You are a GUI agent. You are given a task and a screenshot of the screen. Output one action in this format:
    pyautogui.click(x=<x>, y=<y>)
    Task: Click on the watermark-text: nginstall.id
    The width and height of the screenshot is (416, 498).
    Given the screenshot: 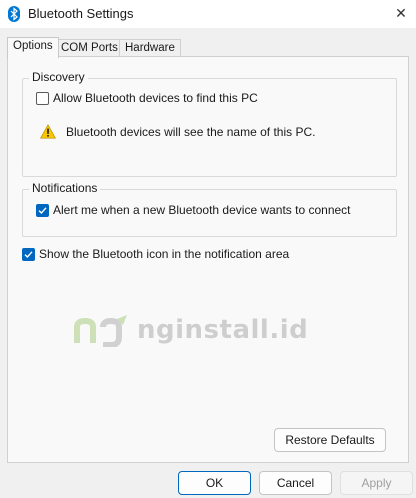 What is the action you would take?
    pyautogui.click(x=223, y=330)
    